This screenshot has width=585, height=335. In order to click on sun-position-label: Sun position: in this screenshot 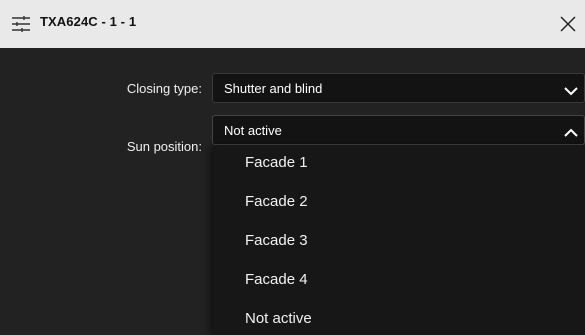, I will do `click(164, 146)`.